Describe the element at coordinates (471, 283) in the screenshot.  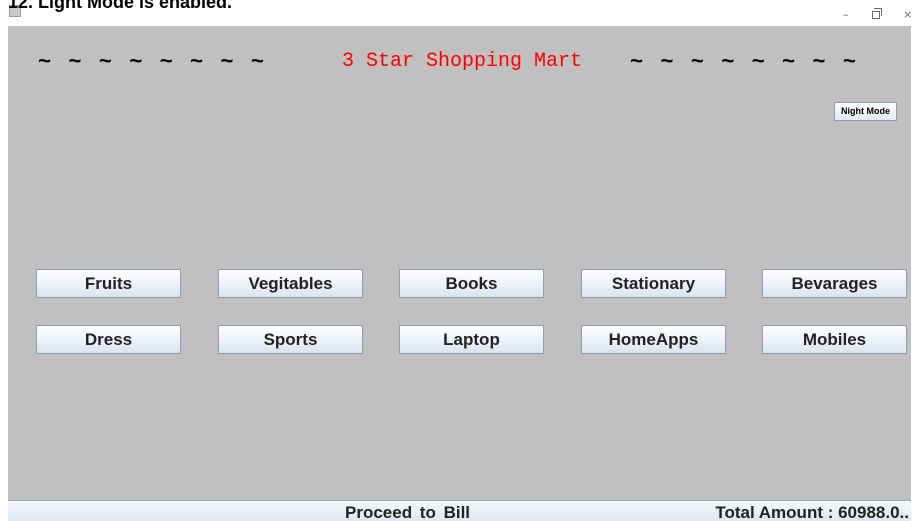
I see `books-button: Books` at that location.